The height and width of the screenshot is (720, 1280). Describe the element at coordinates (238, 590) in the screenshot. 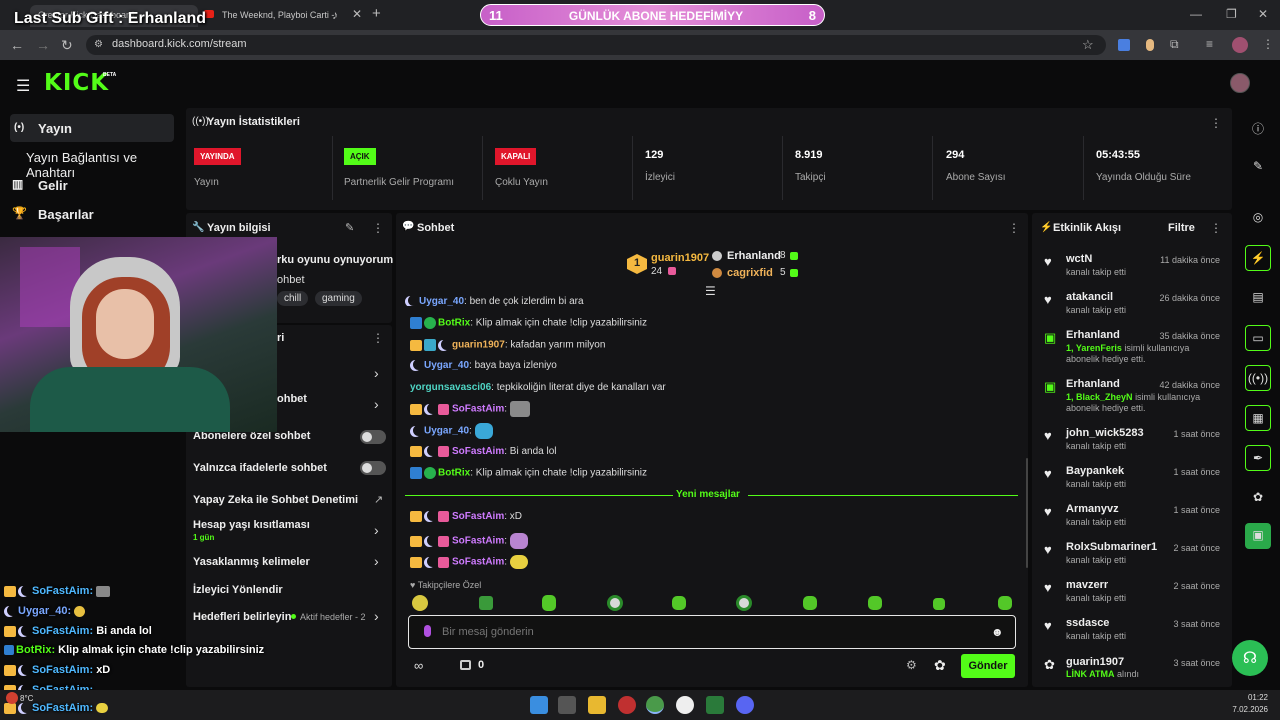

I see `setting-raid: İzleyici Yönlendir` at that location.